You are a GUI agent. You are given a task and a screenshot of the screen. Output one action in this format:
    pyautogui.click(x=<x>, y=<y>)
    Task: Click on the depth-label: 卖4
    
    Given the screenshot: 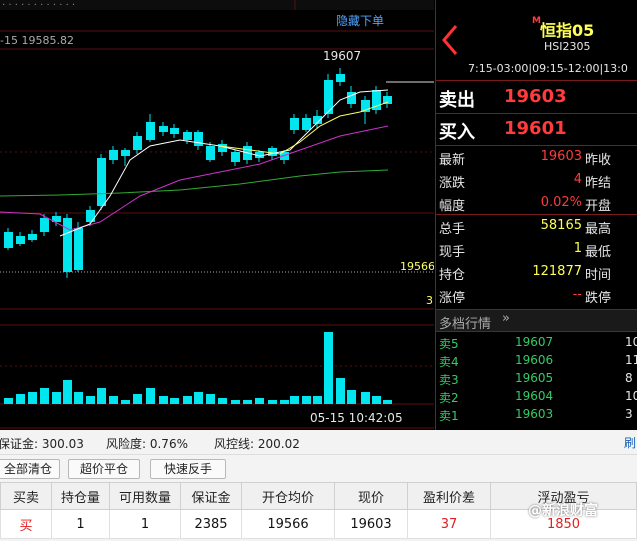 What is the action you would take?
    pyautogui.click(x=449, y=362)
    